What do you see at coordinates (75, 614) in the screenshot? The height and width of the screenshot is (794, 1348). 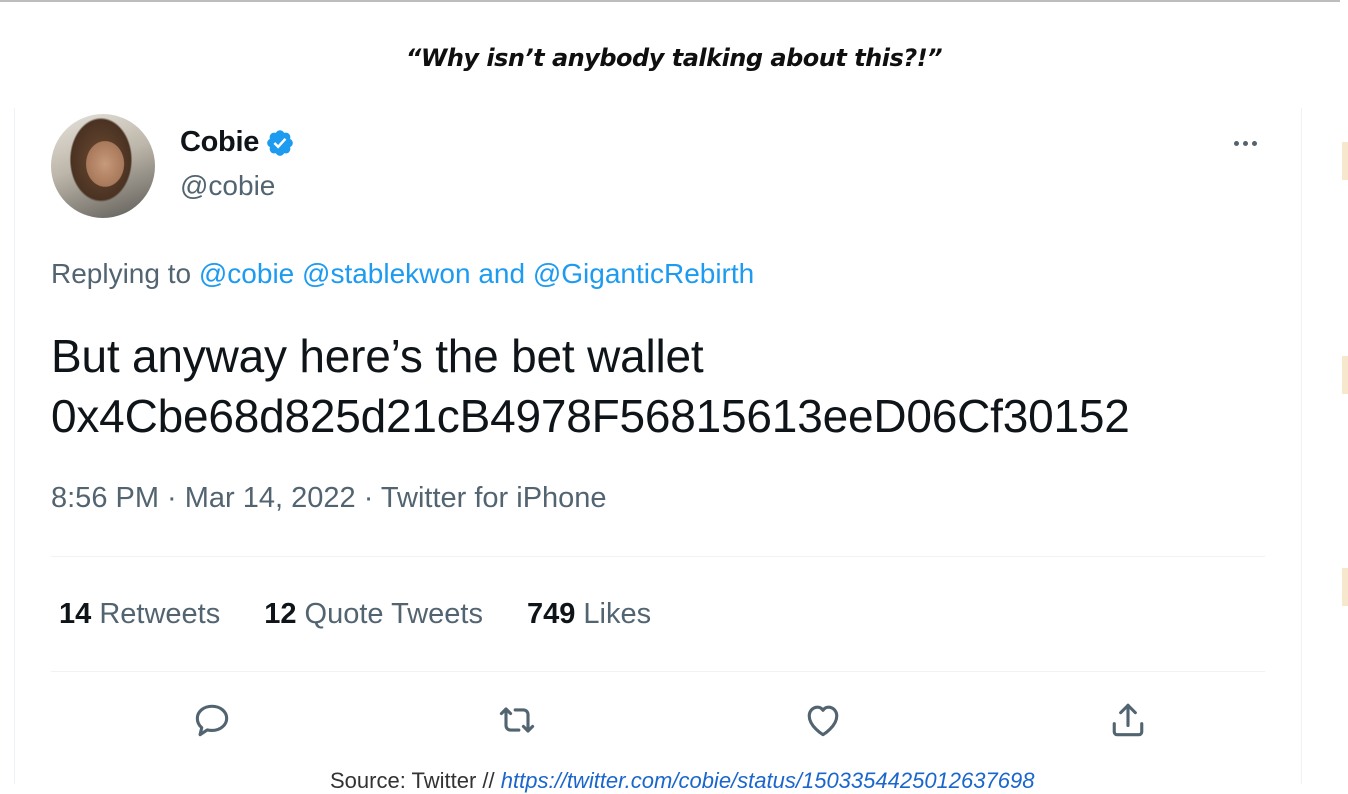 I see `retweets-count: 14` at bounding box center [75, 614].